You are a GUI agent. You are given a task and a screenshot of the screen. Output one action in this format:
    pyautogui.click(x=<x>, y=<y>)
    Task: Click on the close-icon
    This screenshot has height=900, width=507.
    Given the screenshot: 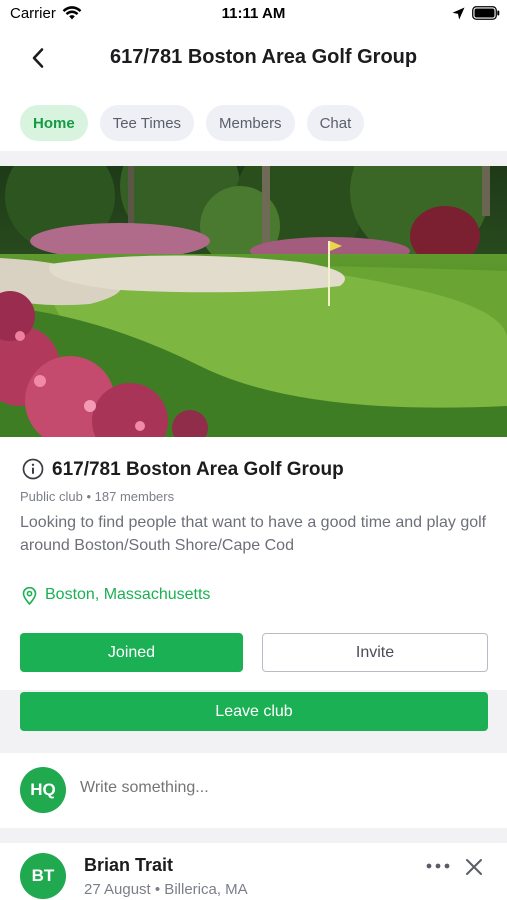 What is the action you would take?
    pyautogui.click(x=474, y=867)
    